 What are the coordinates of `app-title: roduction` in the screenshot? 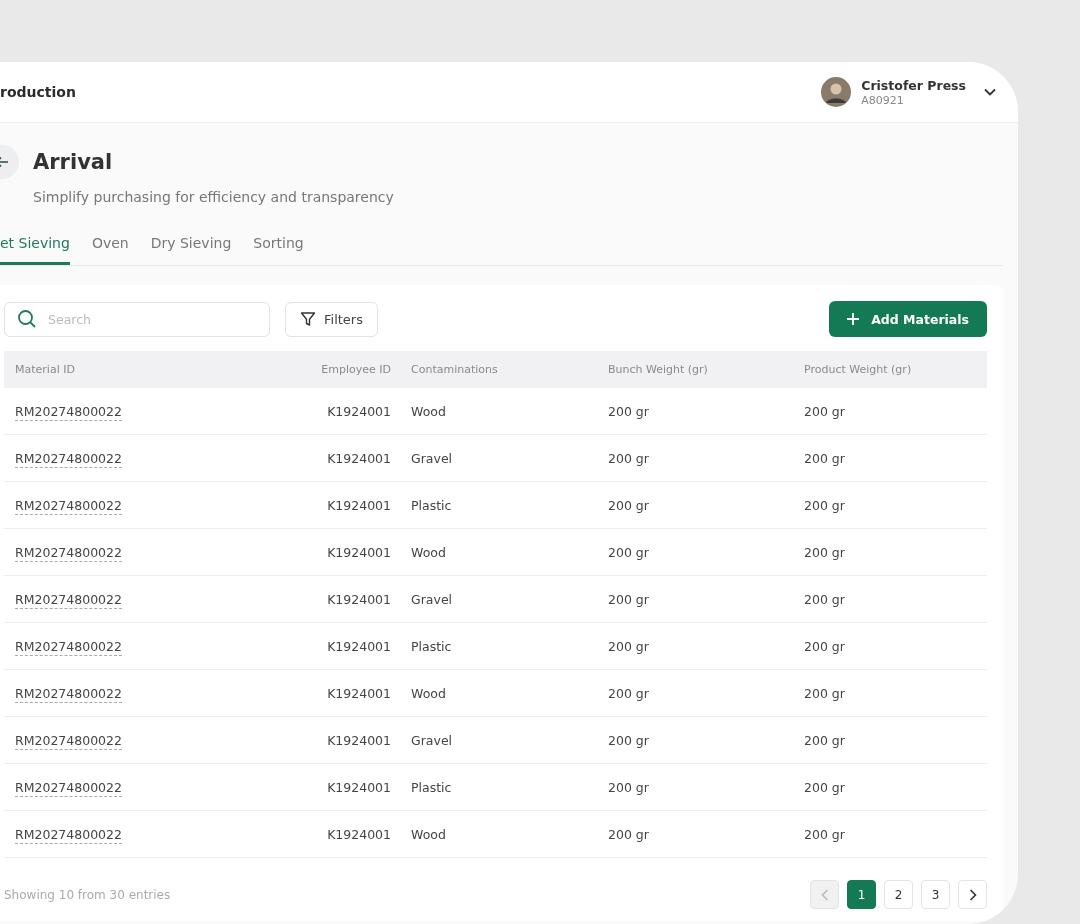 It's located at (38, 92).